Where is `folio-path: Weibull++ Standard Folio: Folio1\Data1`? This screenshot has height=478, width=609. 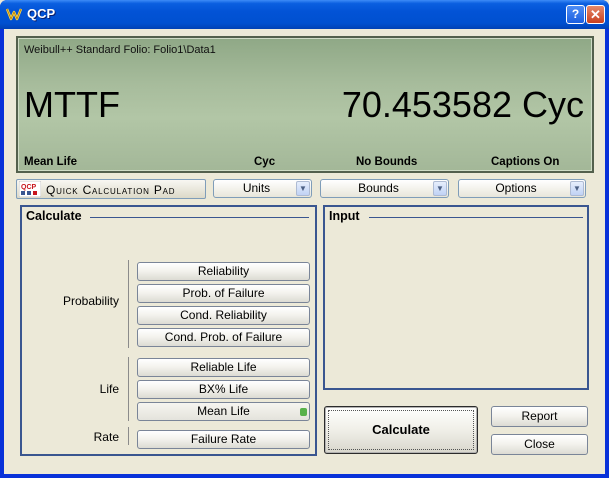 folio-path: Weibull++ Standard Folio: Folio1\Data1 is located at coordinates (120, 50).